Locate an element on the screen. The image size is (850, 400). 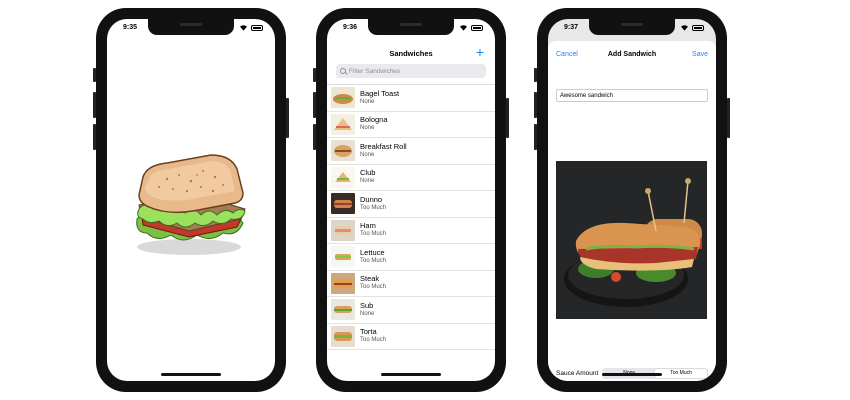
list-item: Ham Too Much is located at coordinates (411, 231).